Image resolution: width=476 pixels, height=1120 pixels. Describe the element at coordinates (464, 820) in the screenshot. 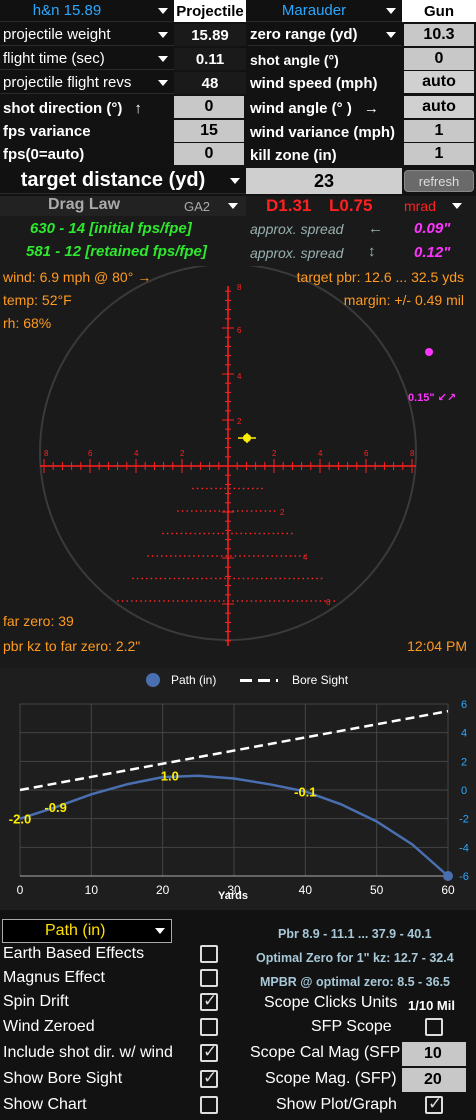

I see `y-tick-label: -2` at that location.